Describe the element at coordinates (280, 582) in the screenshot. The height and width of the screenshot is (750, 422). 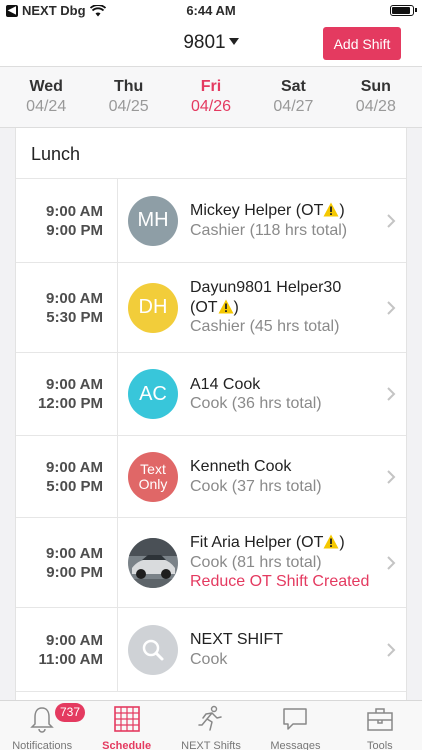
I see `ot-alert-text: Reduce OT Shift Created` at that location.